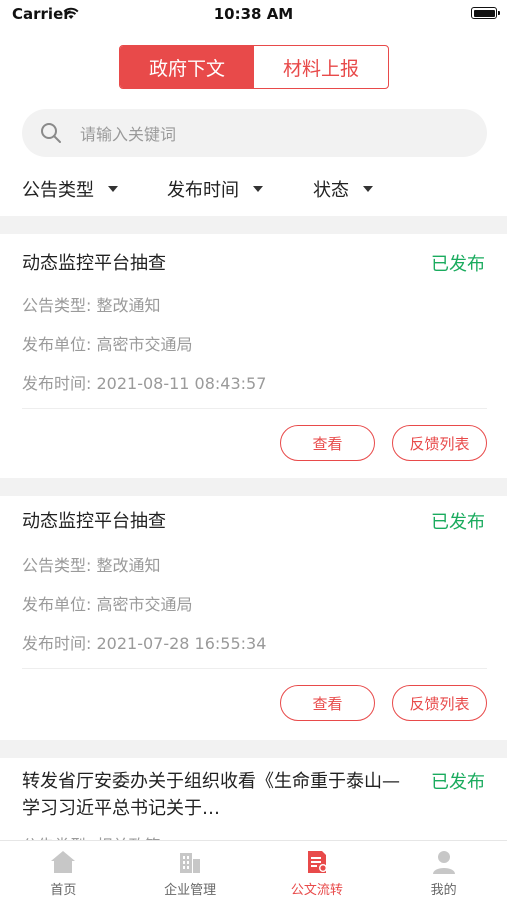  What do you see at coordinates (144, 643) in the screenshot?
I see `publish-time: 发布时间: 2021-07-28 16:55:34` at bounding box center [144, 643].